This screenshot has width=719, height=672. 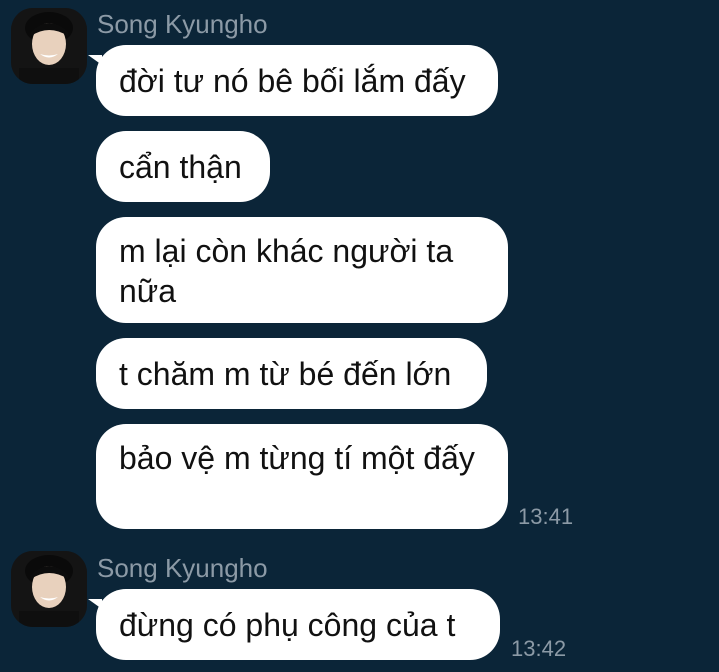 What do you see at coordinates (291, 373) in the screenshot?
I see `message-bubble: t chăm m từ bé đến lớn` at bounding box center [291, 373].